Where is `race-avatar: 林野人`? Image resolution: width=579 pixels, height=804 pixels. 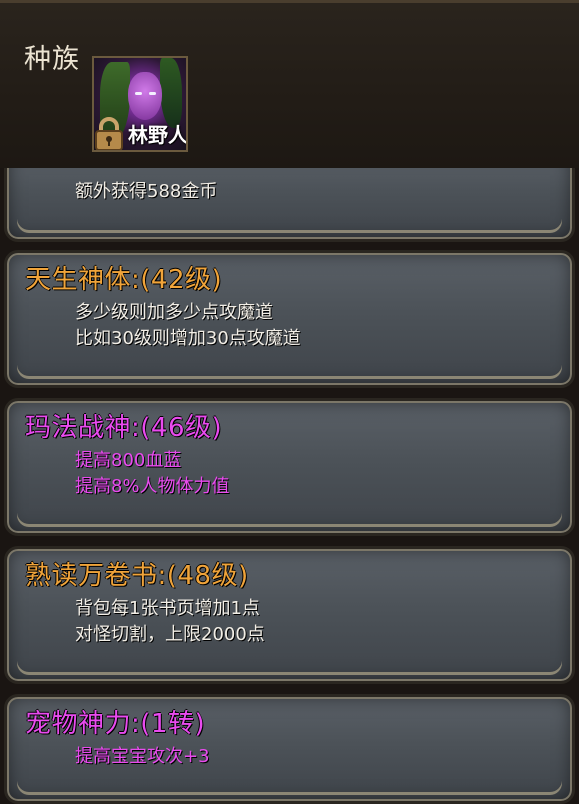
race-avatar: 林野人 is located at coordinates (140, 104).